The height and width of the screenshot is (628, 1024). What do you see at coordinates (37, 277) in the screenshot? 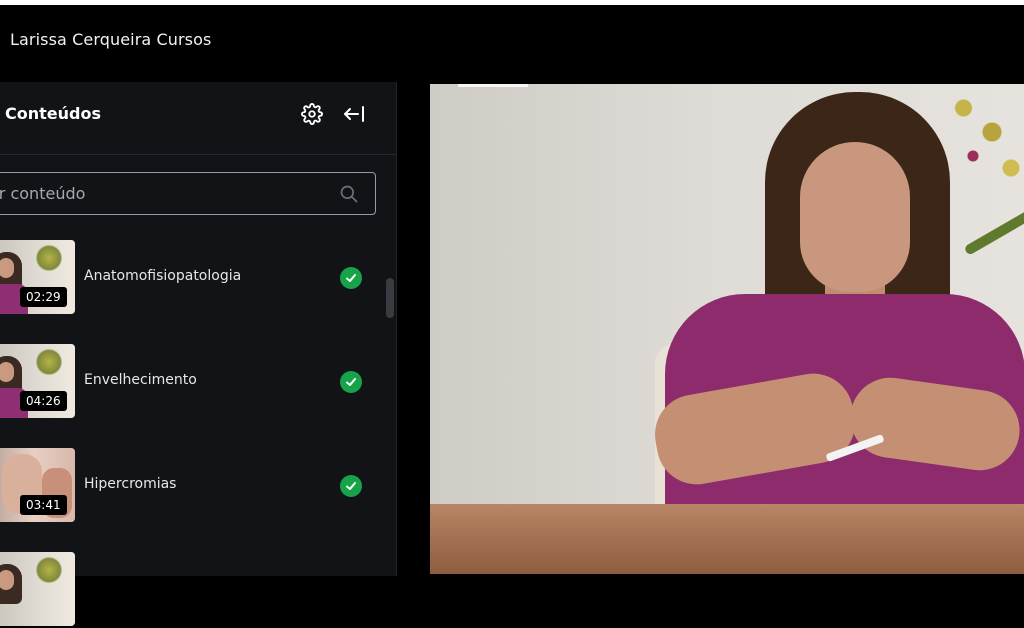
I see `video-thumbnail: 02:29` at bounding box center [37, 277].